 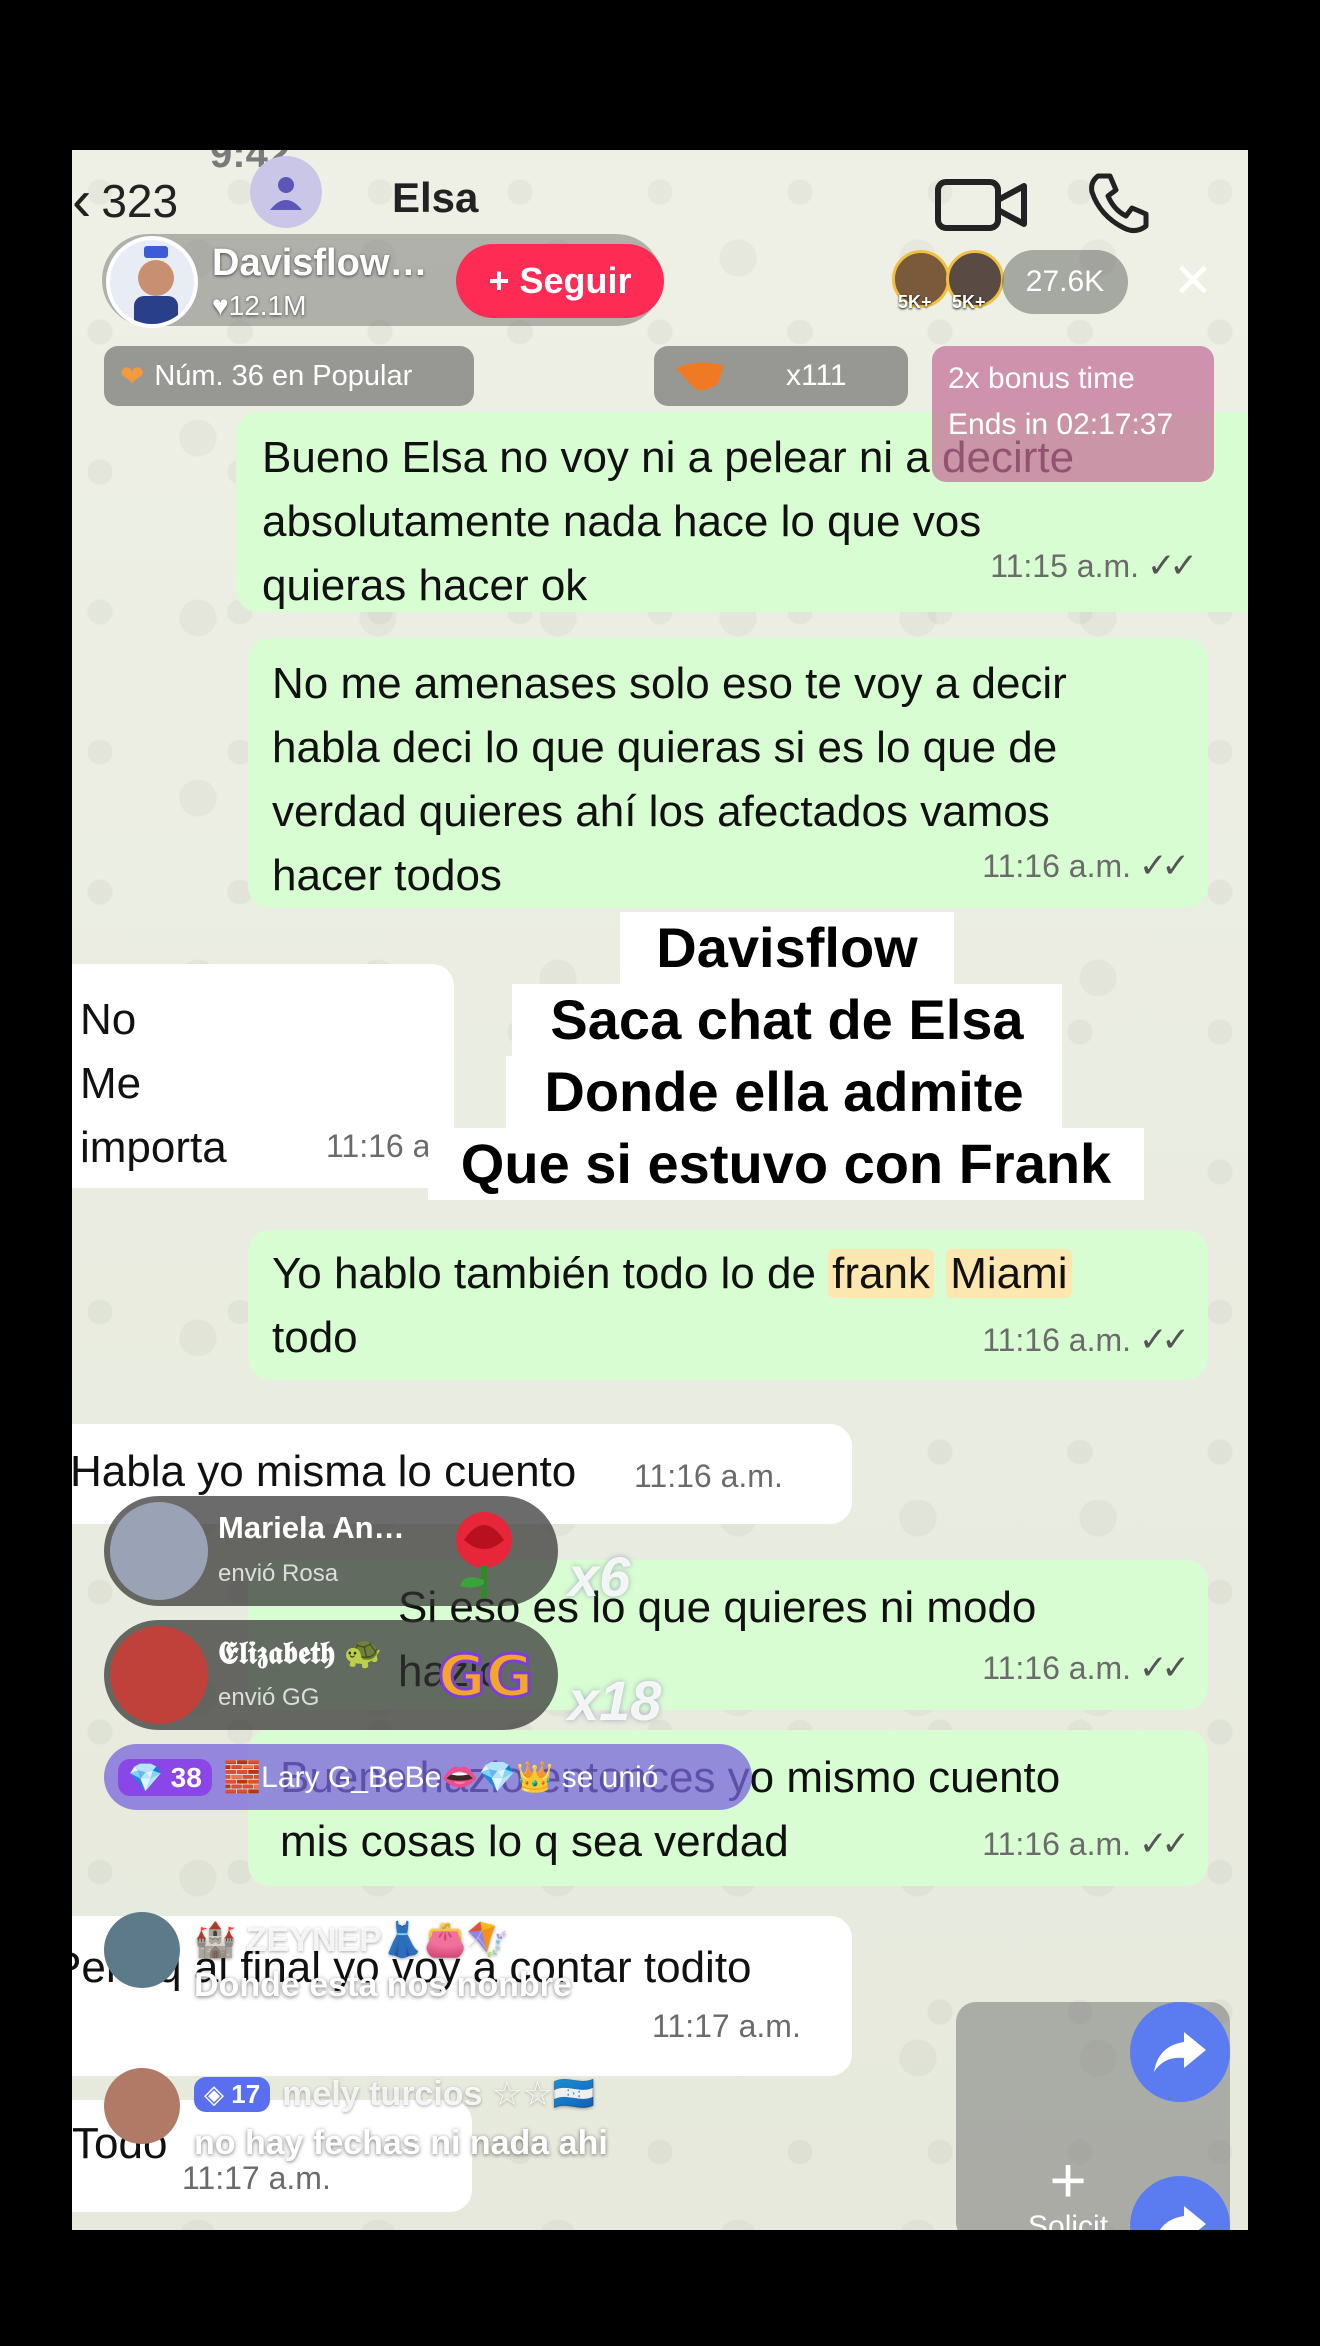 I want to click on level-badge: ◈ 17, so click(x=232, y=2094).